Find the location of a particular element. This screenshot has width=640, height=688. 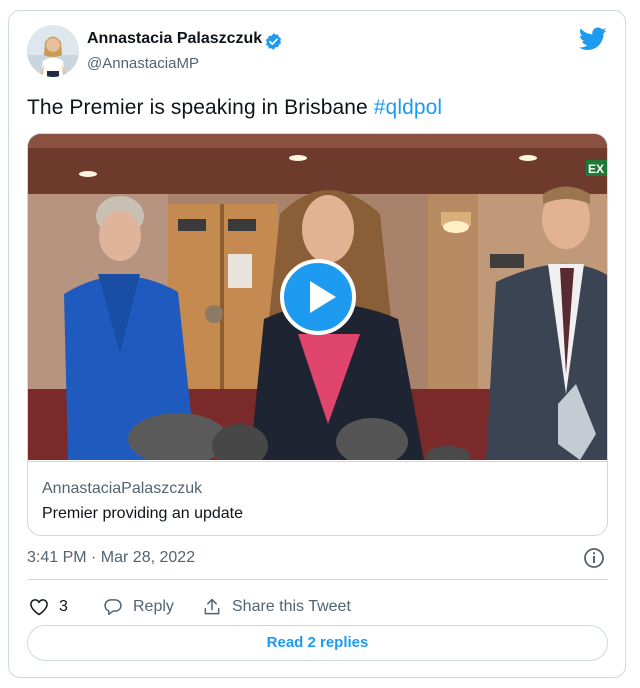

play-button is located at coordinates (318, 297).